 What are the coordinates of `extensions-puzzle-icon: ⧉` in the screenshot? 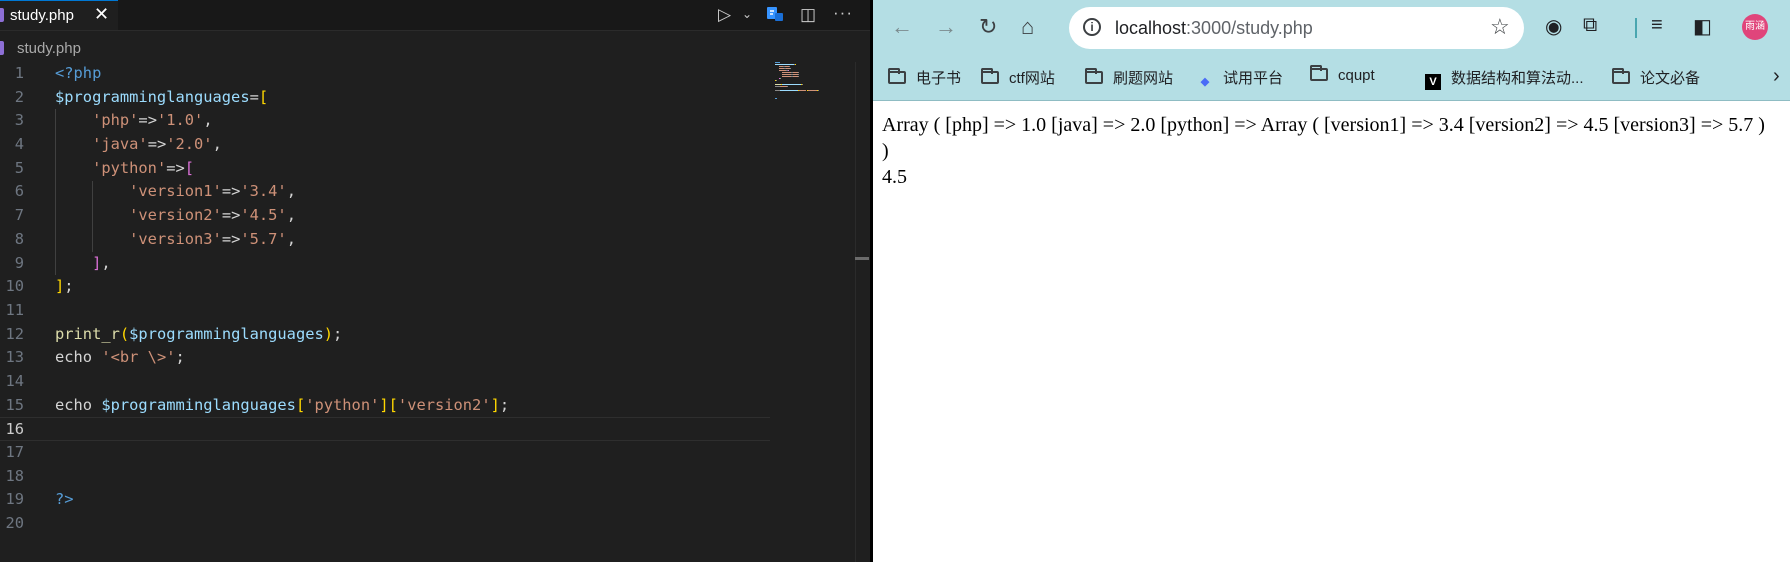 It's located at (1590, 25).